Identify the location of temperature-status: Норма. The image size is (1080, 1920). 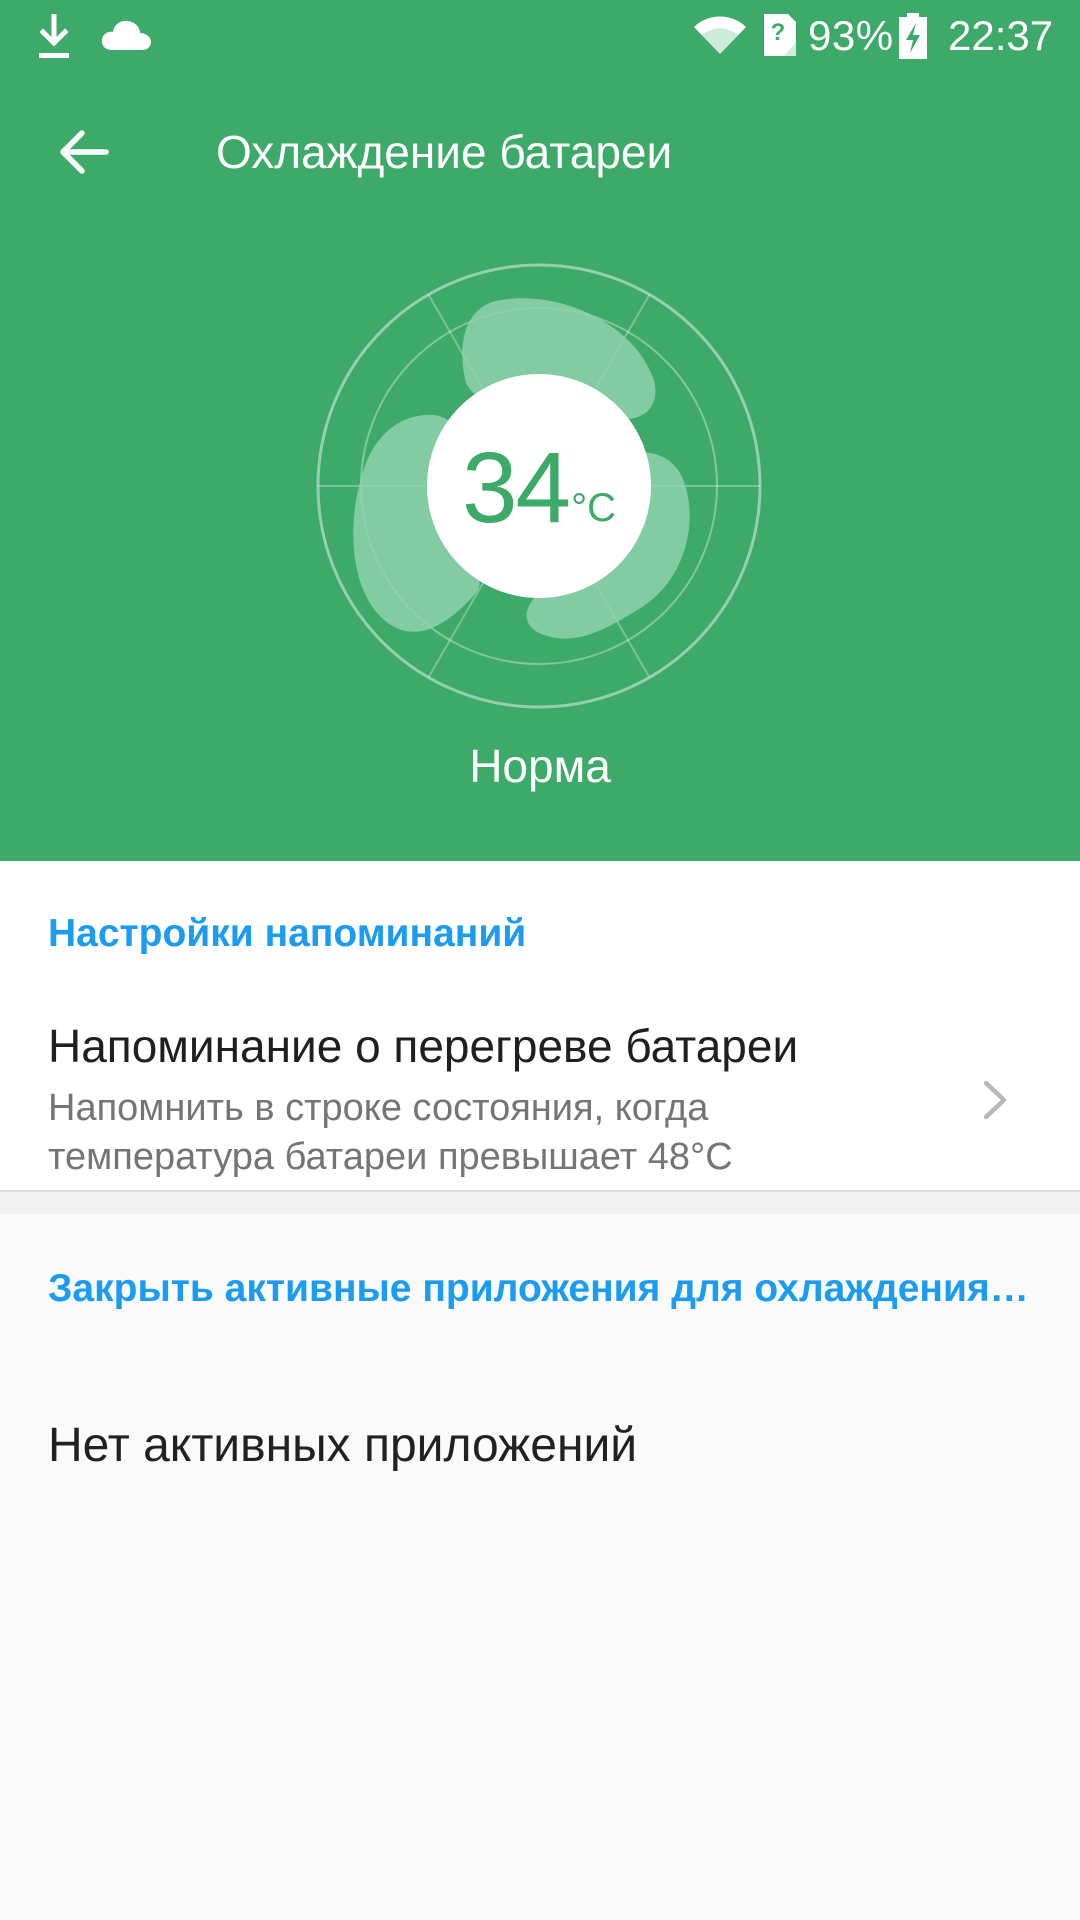
(540, 766).